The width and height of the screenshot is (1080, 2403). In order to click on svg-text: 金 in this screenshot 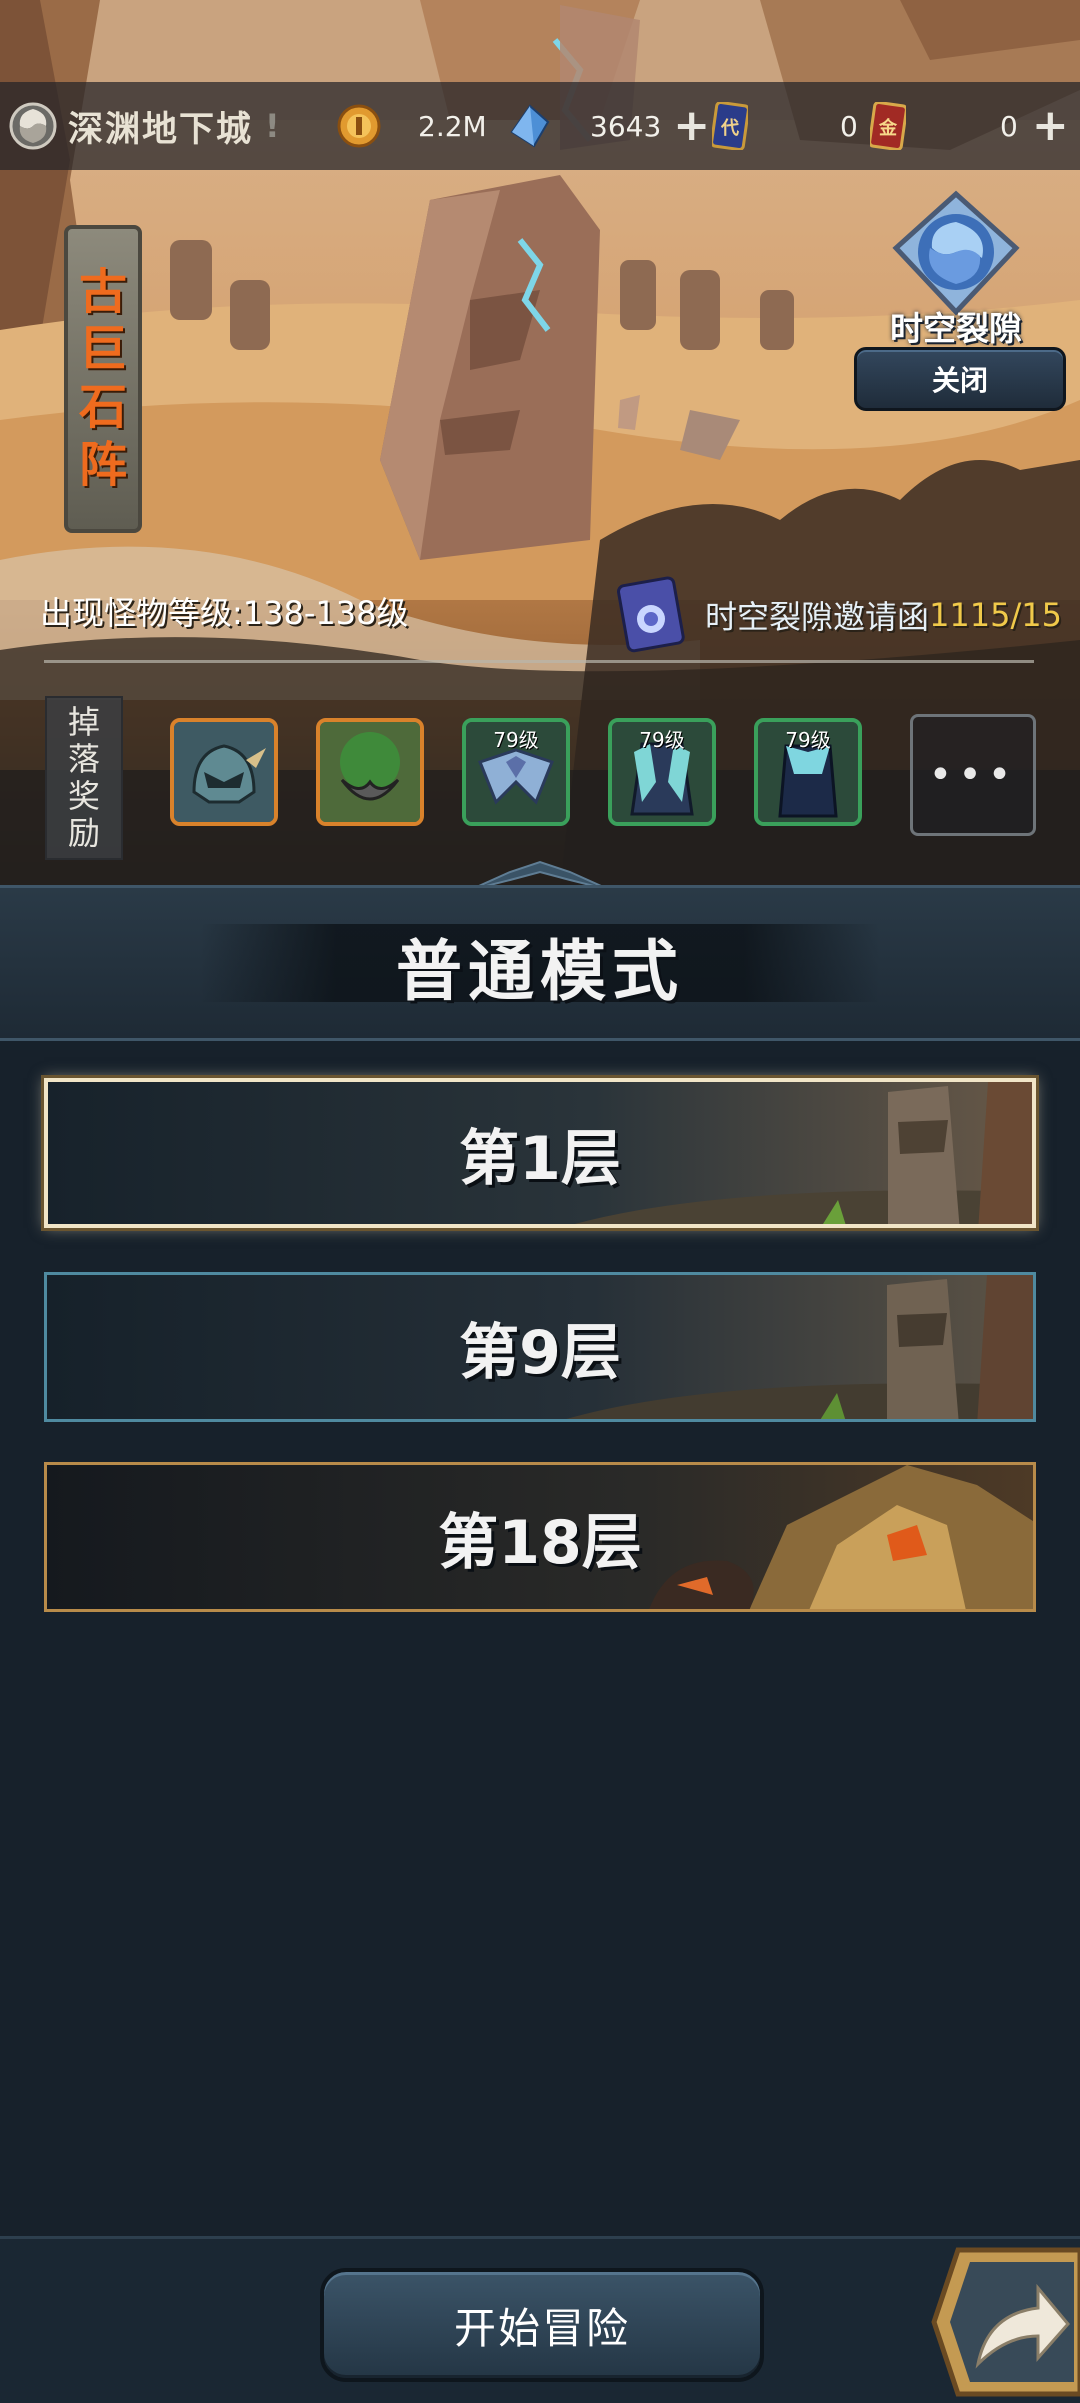, I will do `click(888, 128)`.